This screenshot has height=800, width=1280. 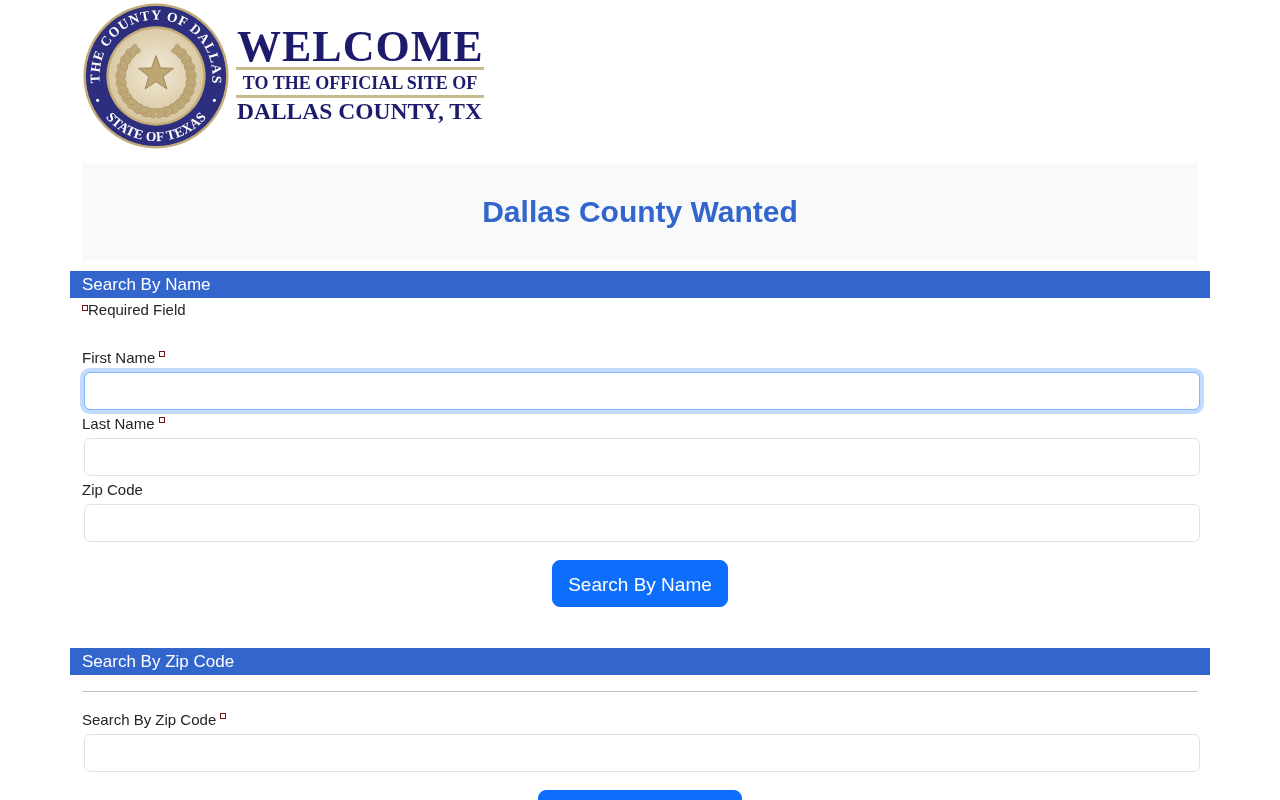 I want to click on required-field-note: Required Field, so click(x=137, y=310).